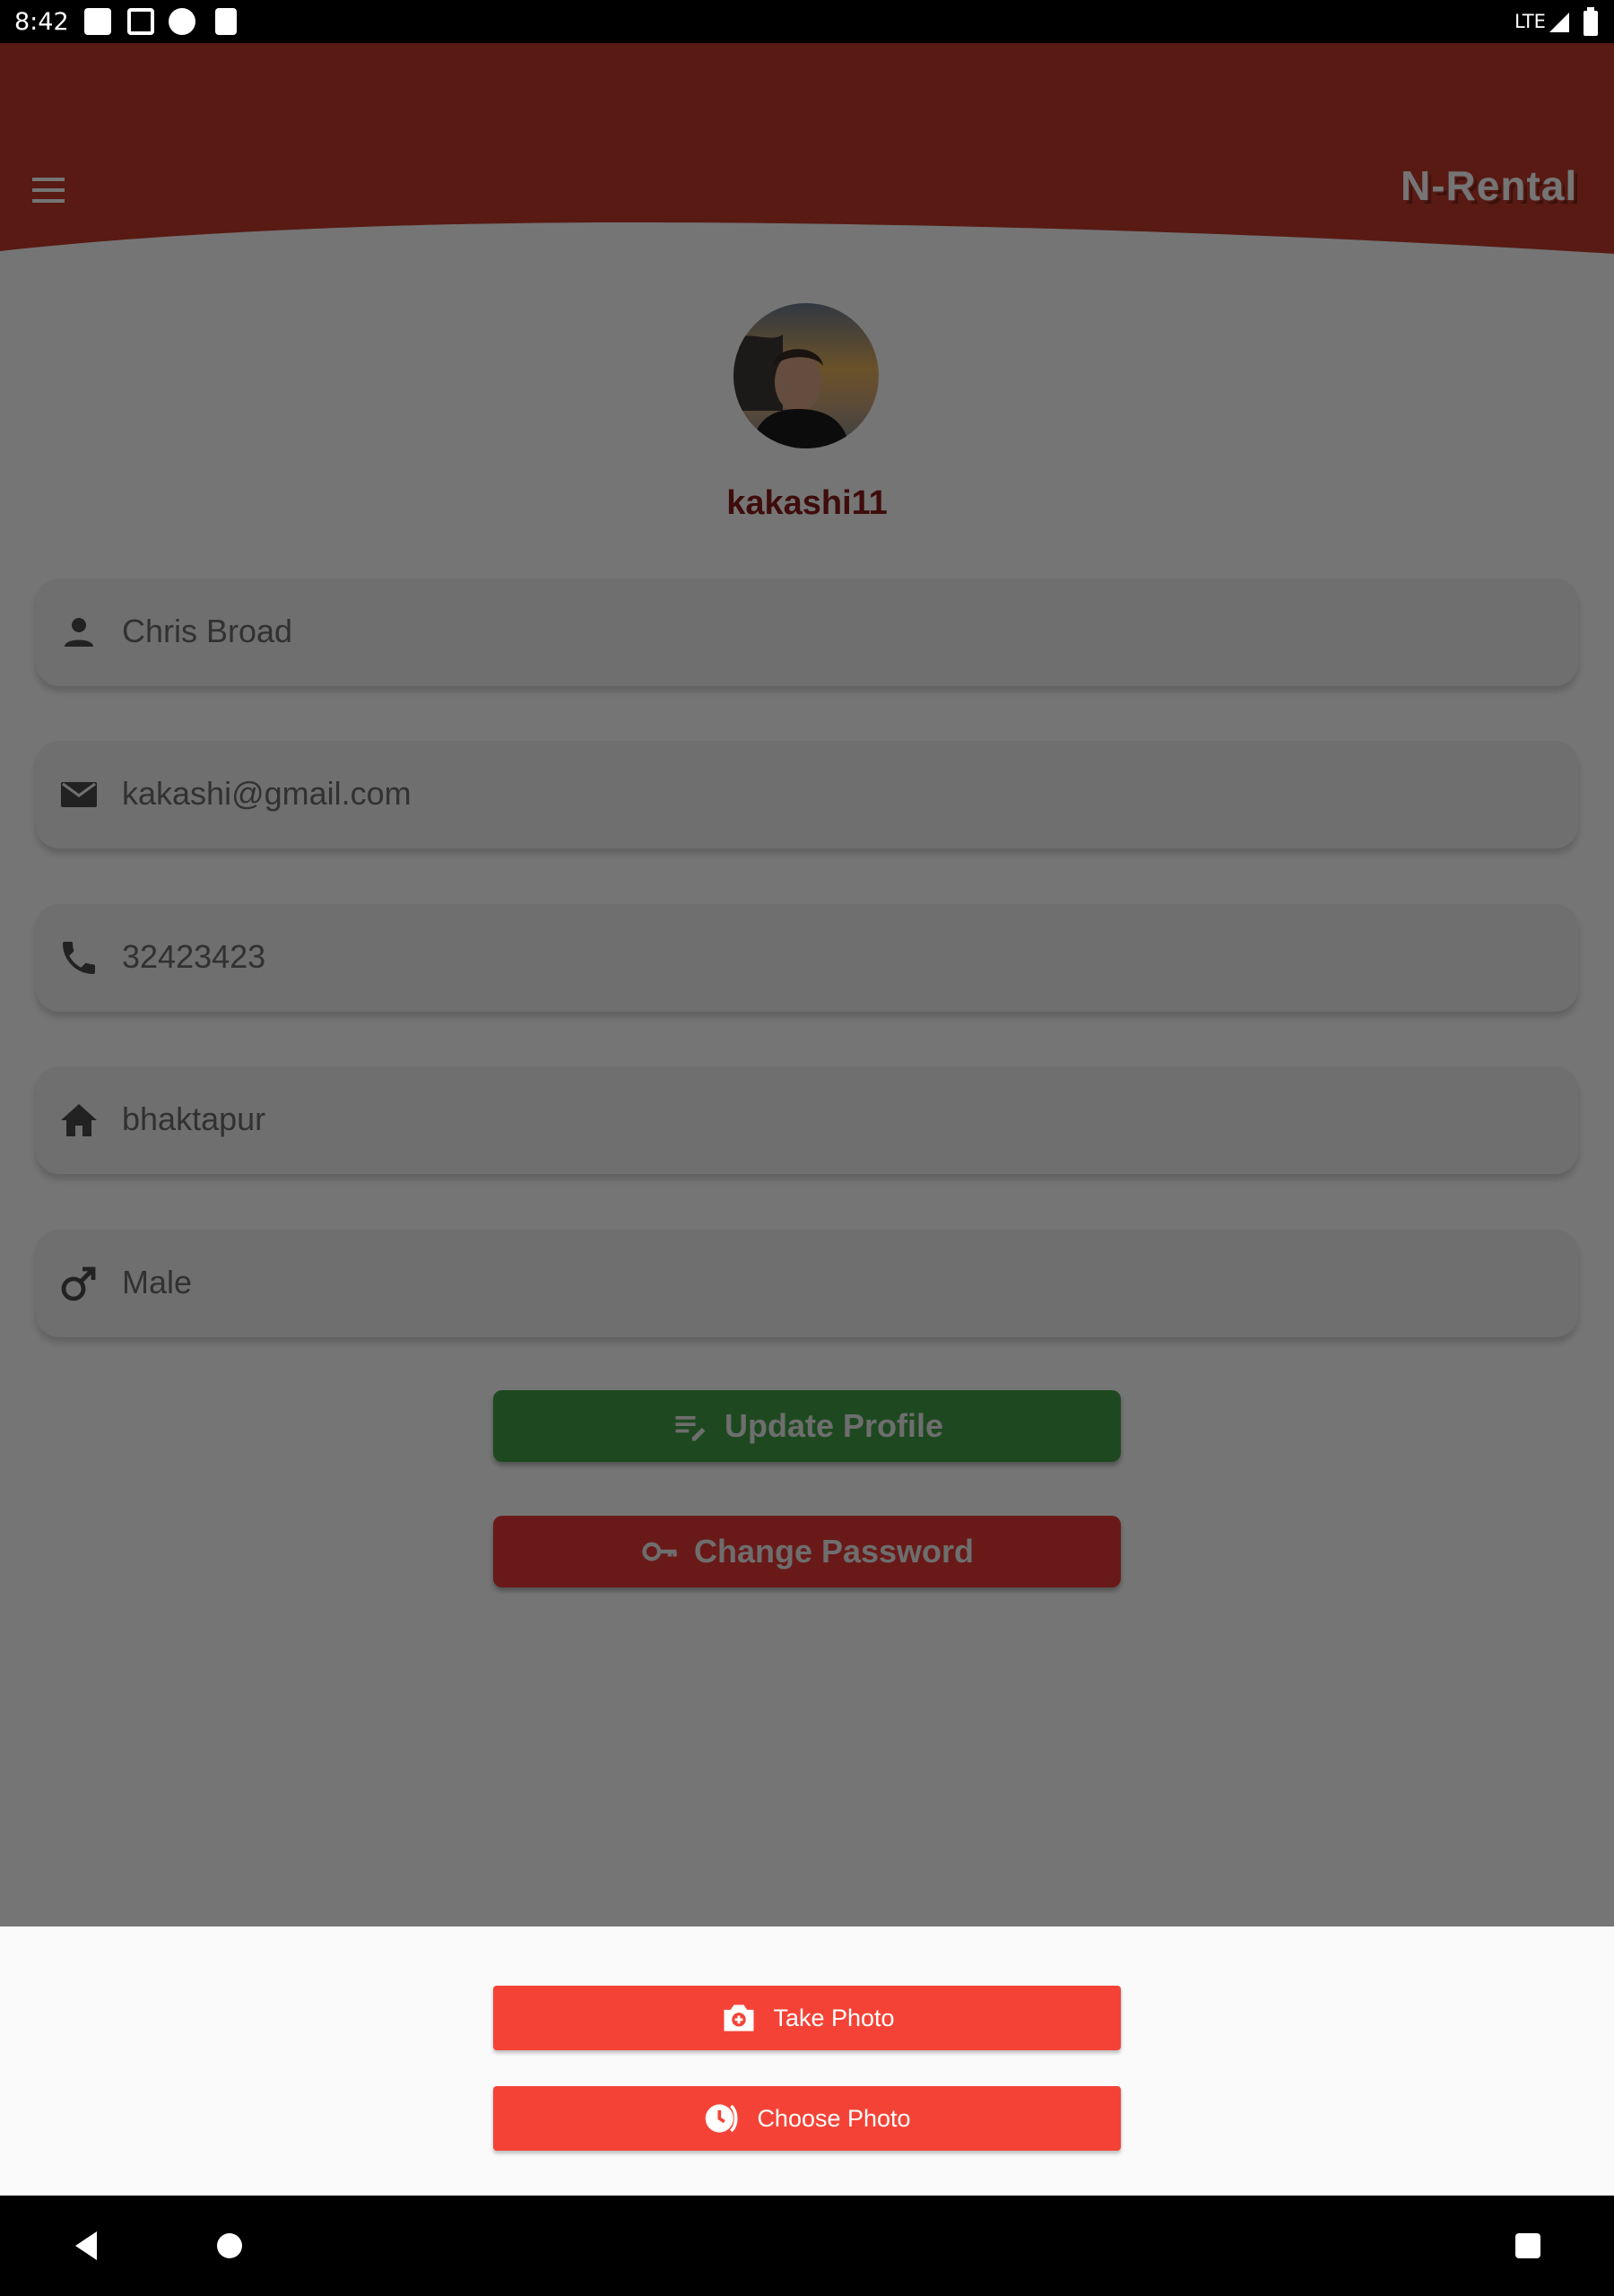  What do you see at coordinates (226, 21) in the screenshot?
I see `sd-card-icon` at bounding box center [226, 21].